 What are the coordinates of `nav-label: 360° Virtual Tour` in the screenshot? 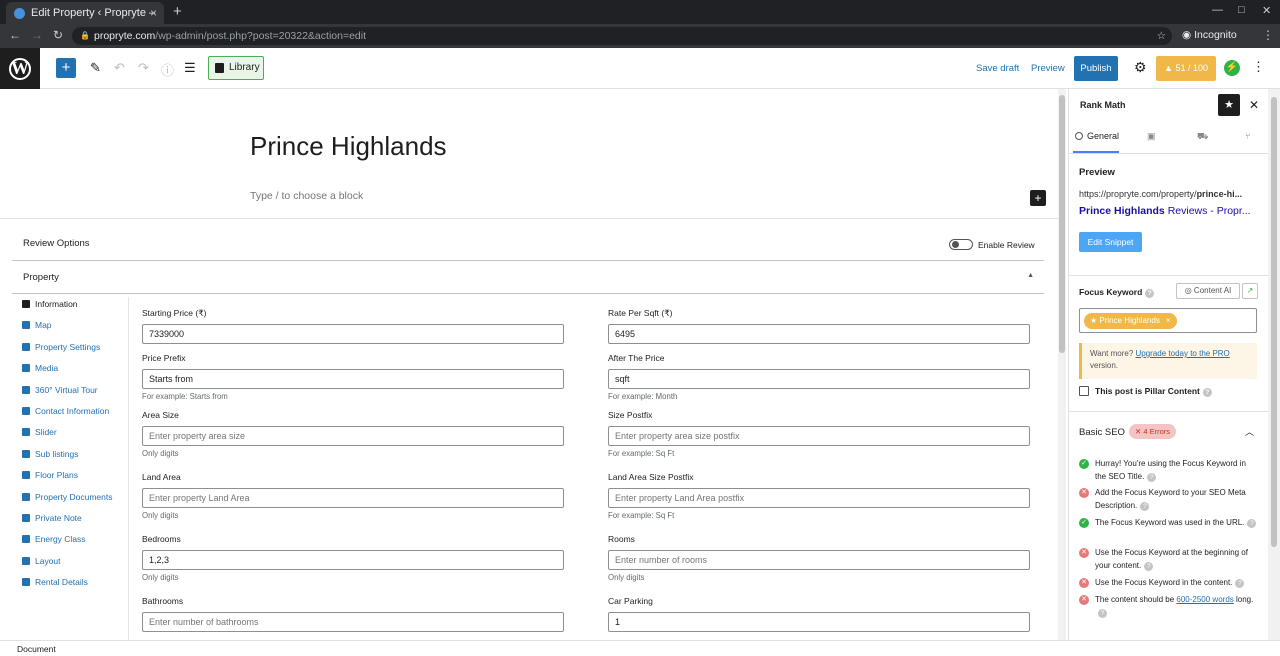 It's located at (66, 389).